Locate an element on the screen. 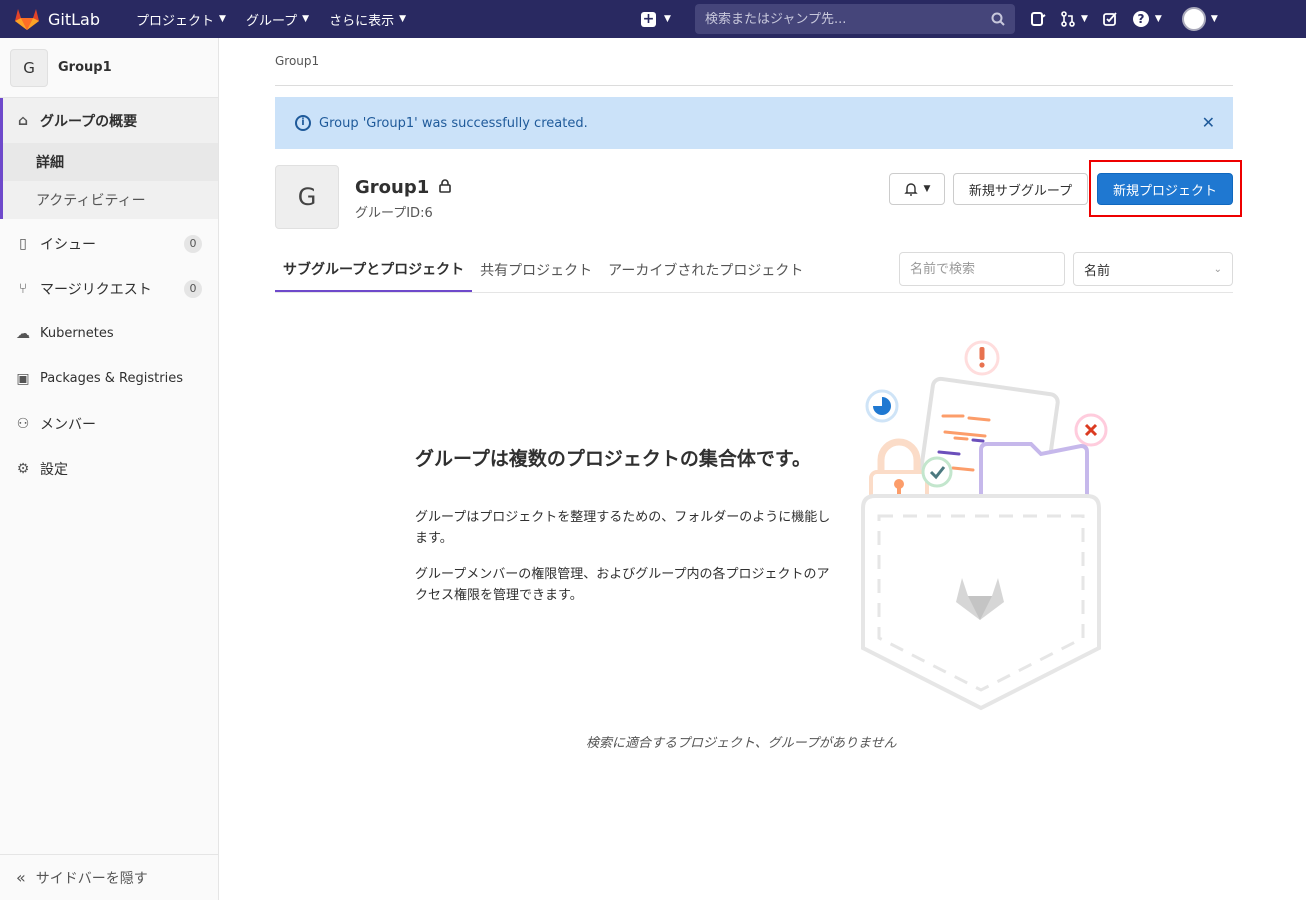 The image size is (1306, 900). top-nav-menu: プロジェクト ▼ グループ ▼ さらに表示 ▼ is located at coordinates (271, 19).